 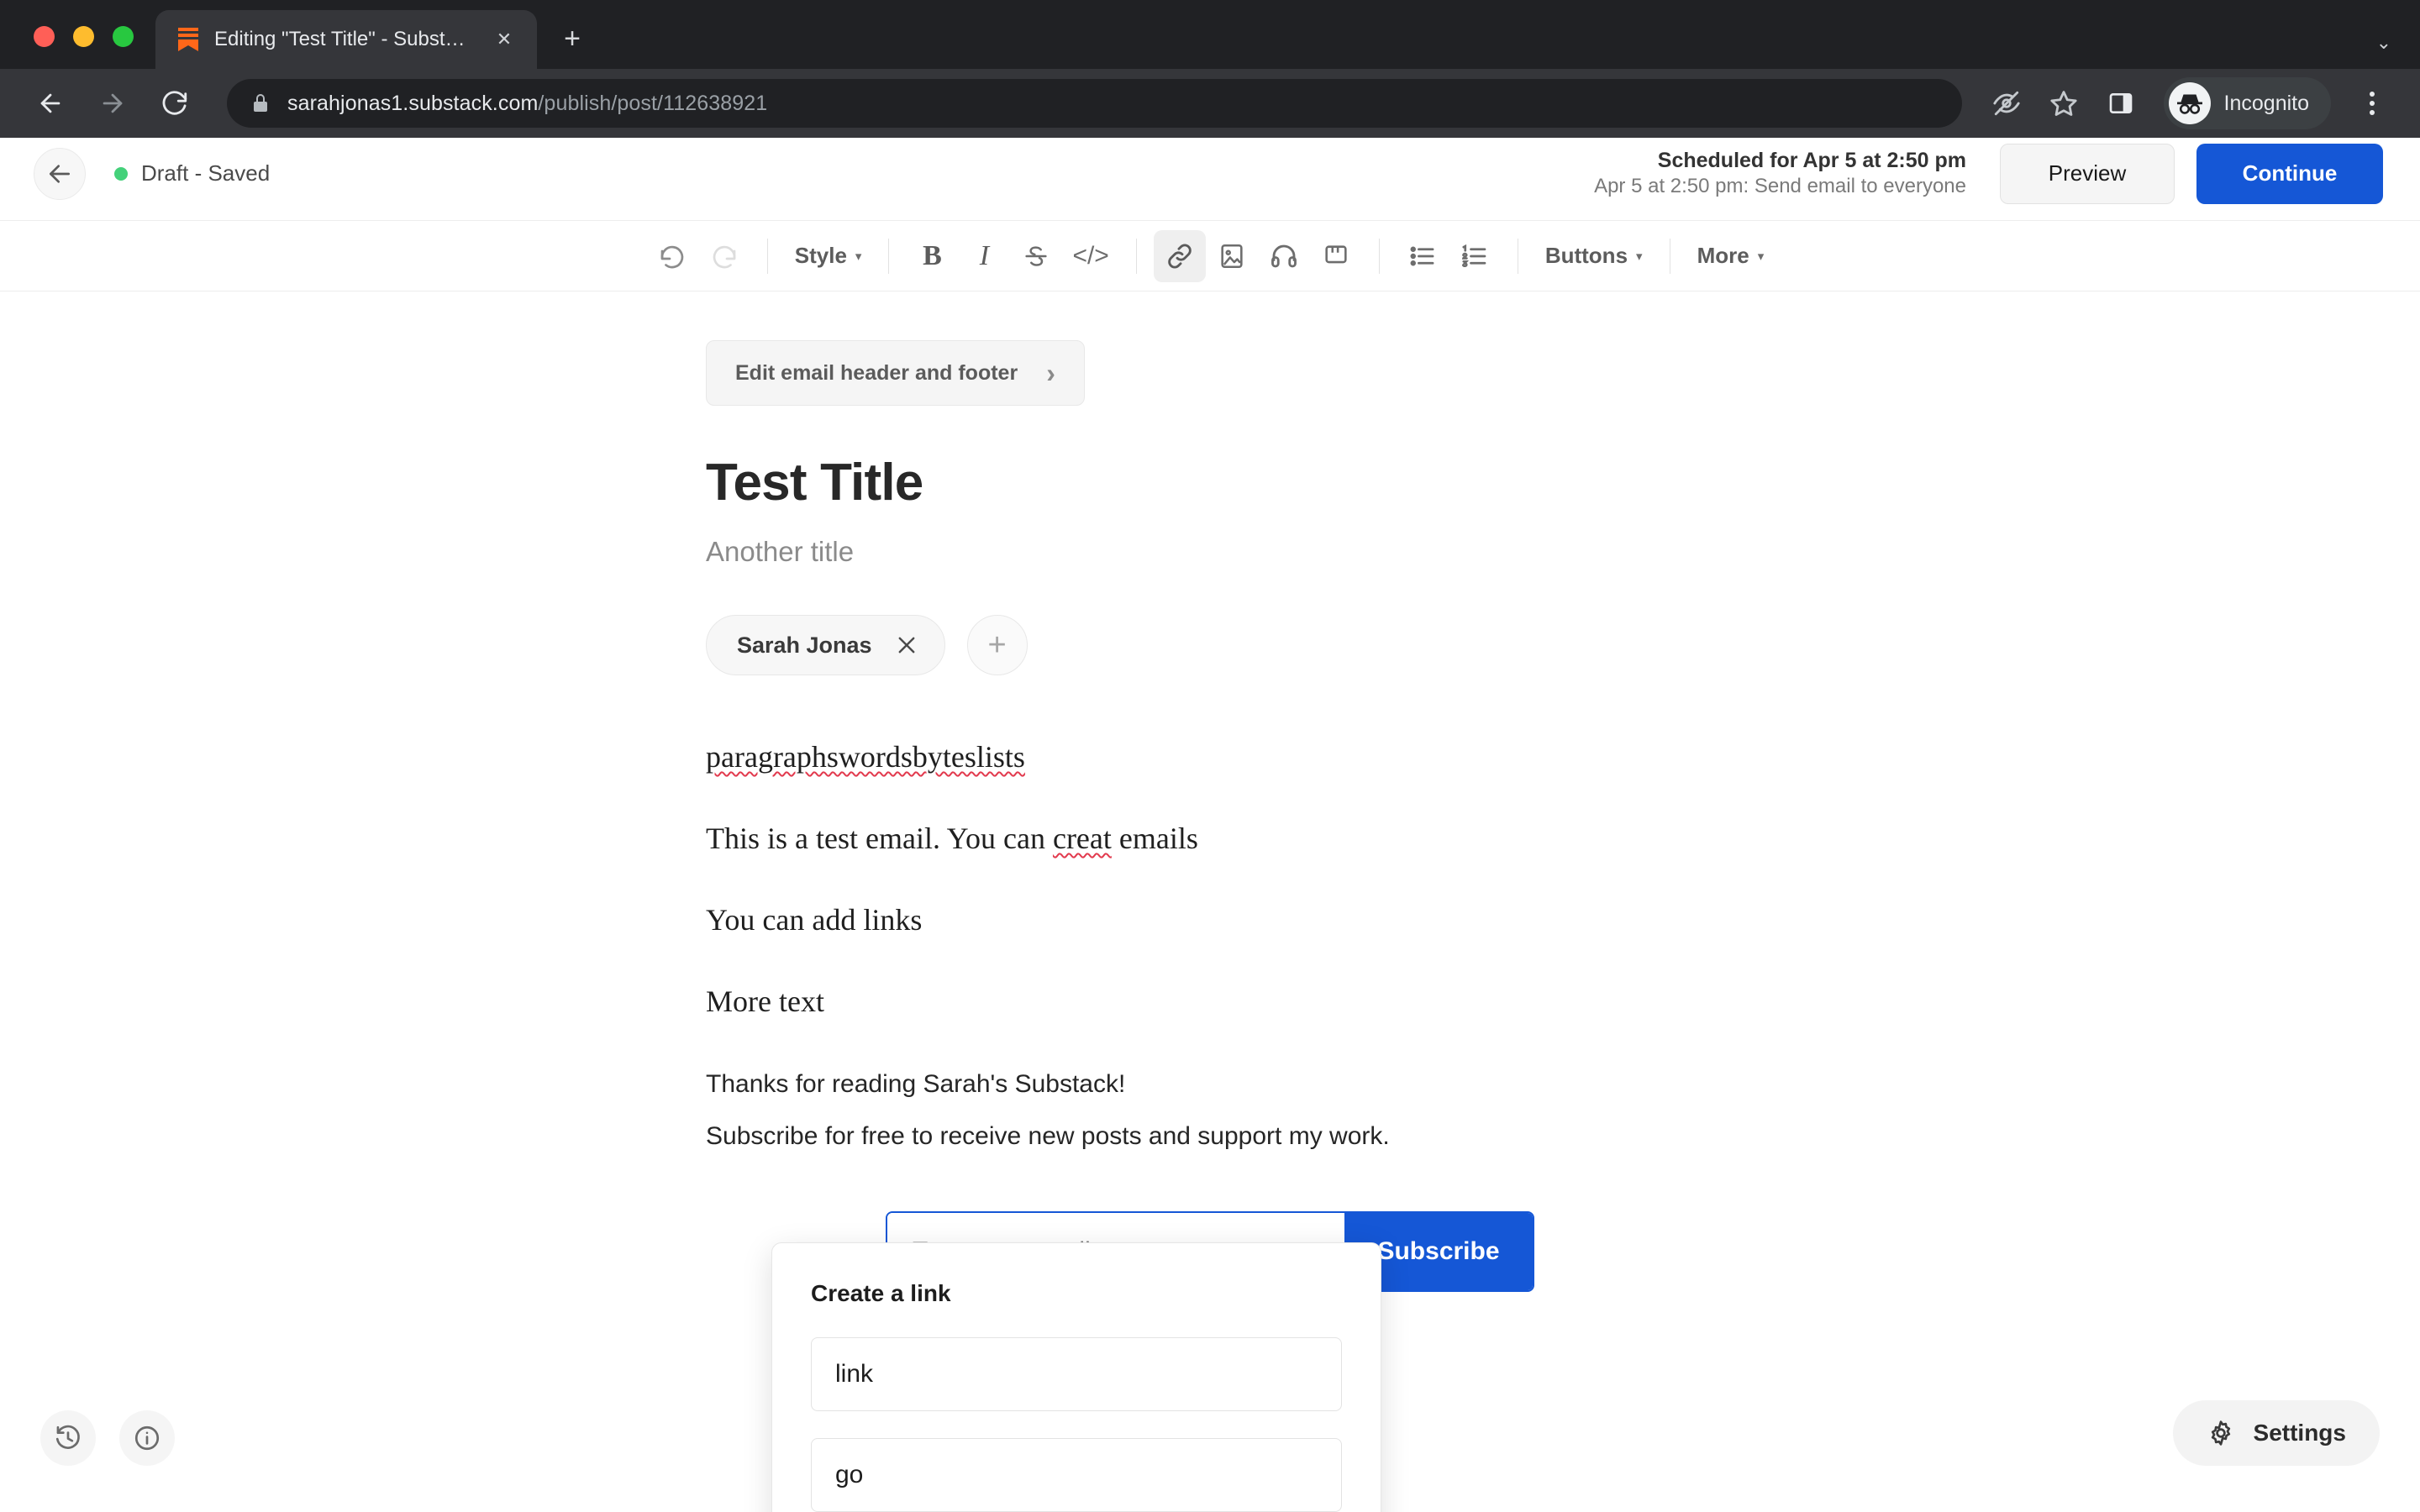 I want to click on style-dropdown-label: Style, so click(x=820, y=255).